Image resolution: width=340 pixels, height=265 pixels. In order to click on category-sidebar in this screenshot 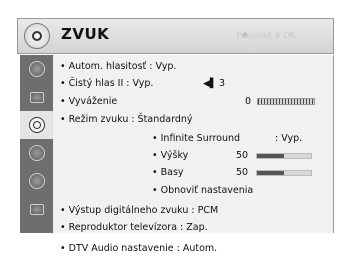, I will do `click(37, 144)`.